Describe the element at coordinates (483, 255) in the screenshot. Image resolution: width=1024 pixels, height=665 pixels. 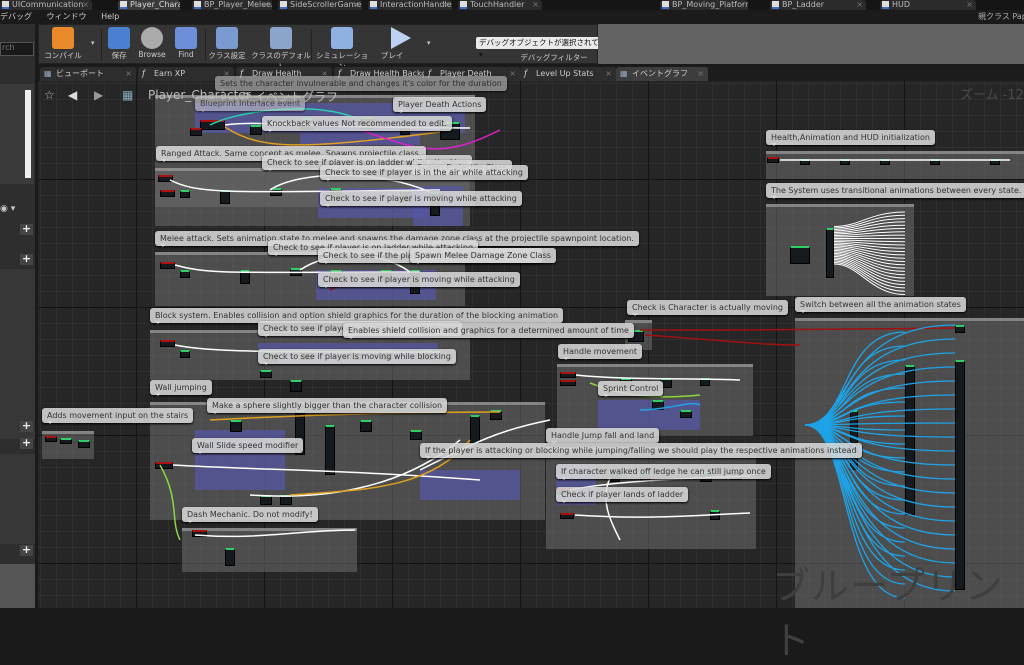
I see `comment-label: Spawn Melee Damage Zone Class` at that location.